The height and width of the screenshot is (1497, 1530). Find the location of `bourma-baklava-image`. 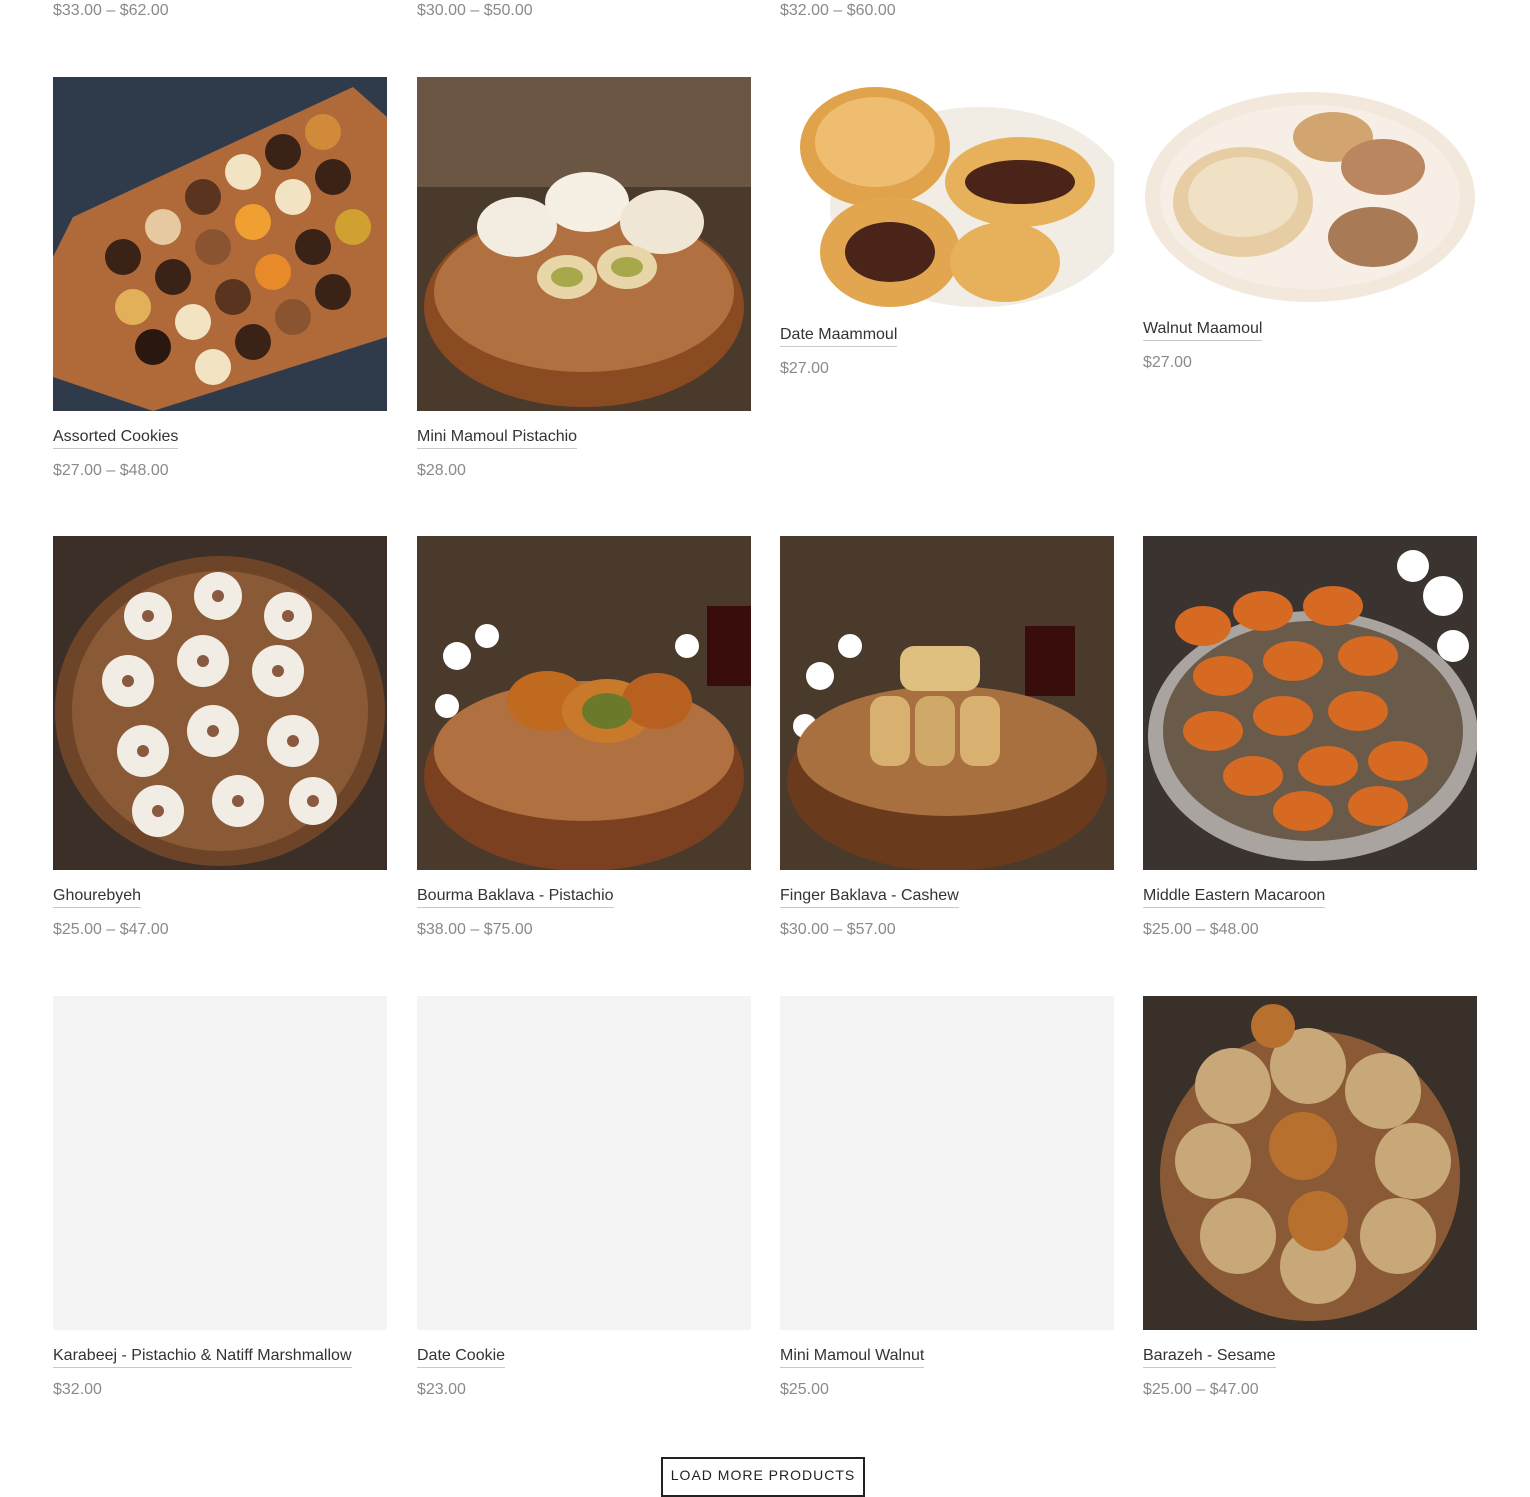

bourma-baklava-image is located at coordinates (584, 703).